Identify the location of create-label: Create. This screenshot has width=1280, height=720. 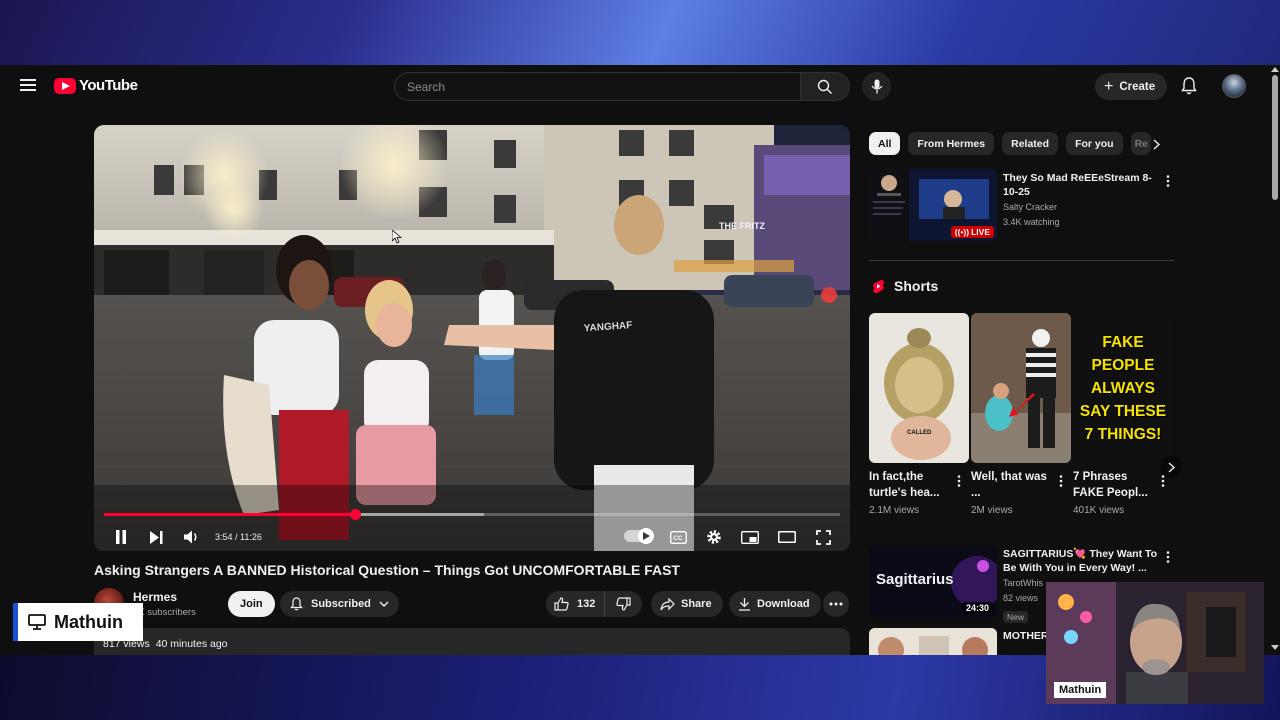
(1137, 86).